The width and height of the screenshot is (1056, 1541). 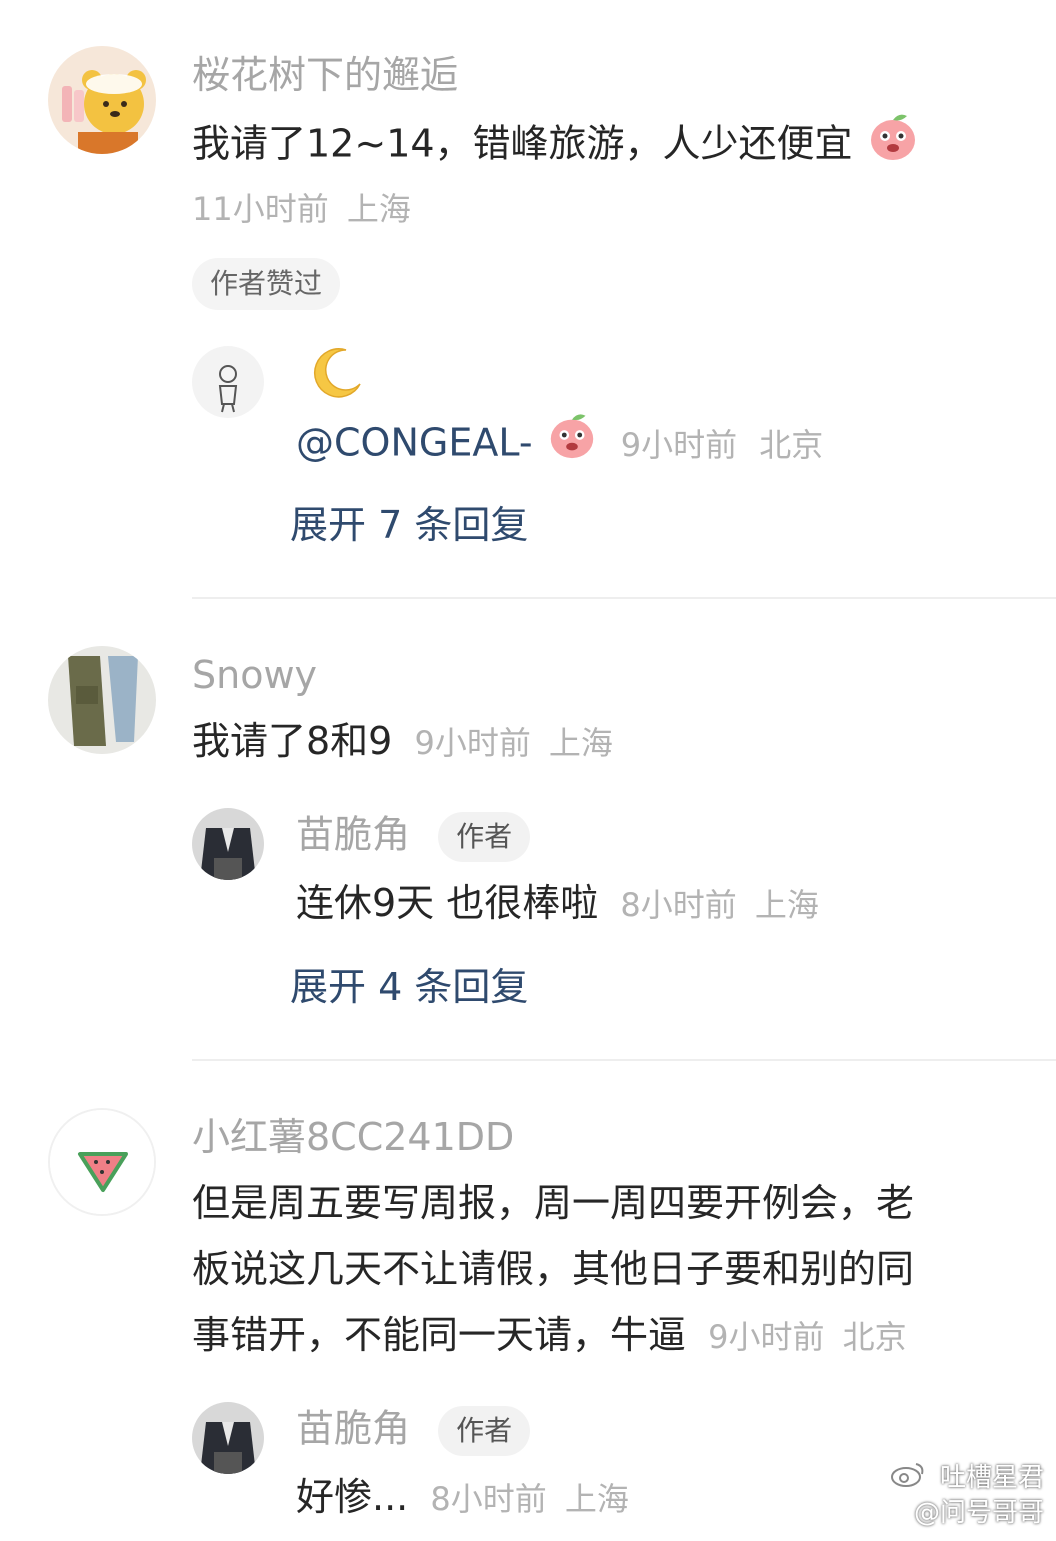 I want to click on weibo-logo-icon, so click(x=908, y=1478).